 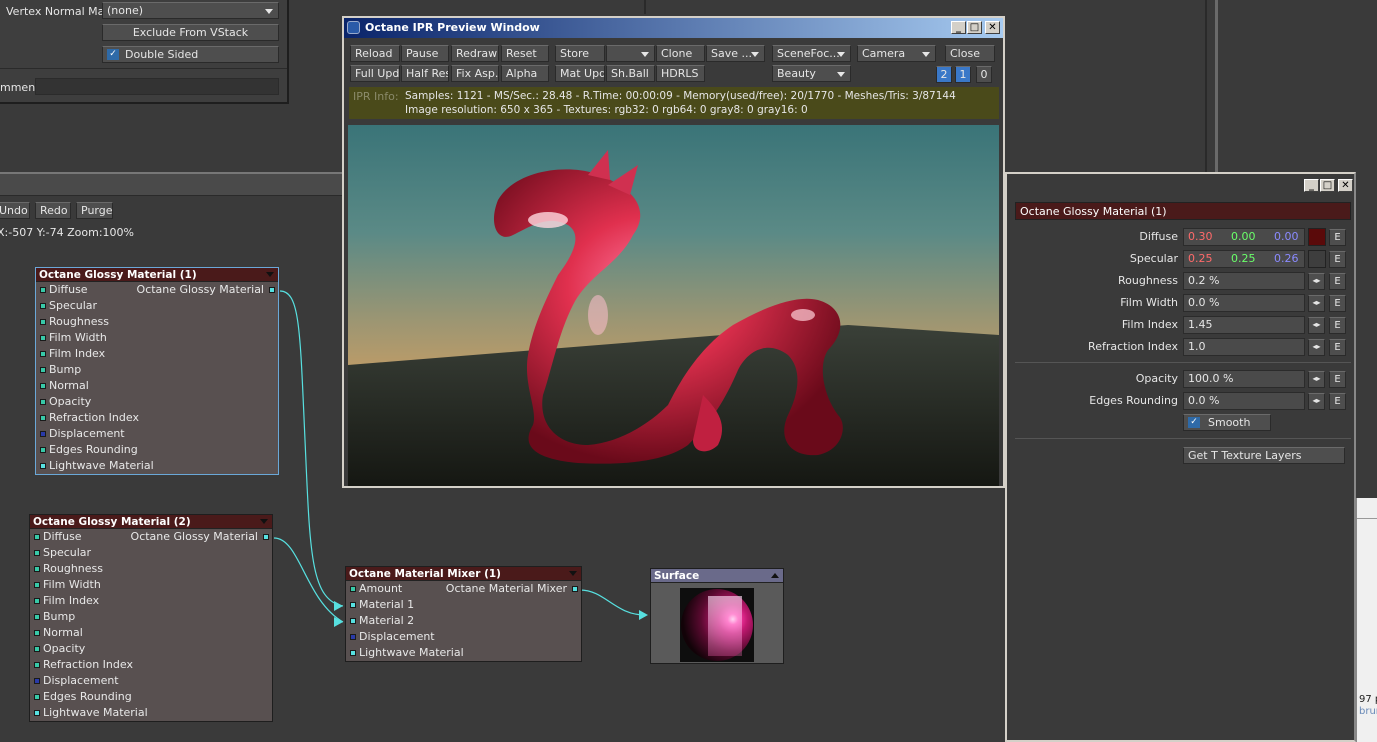 I want to click on edges-rounding-input: 0.0 %, so click(x=1244, y=401).